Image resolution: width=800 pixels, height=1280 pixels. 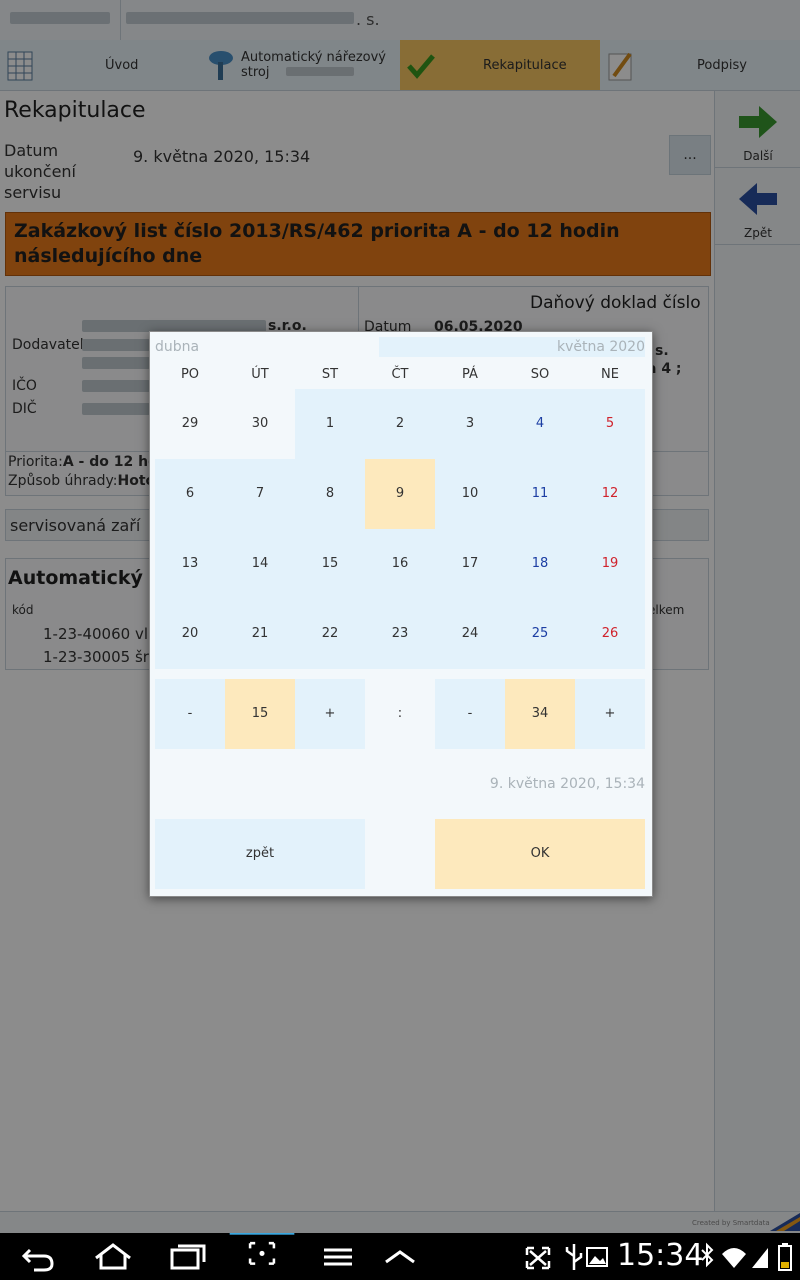 What do you see at coordinates (470, 634) in the screenshot?
I see `day-cell: 24` at bounding box center [470, 634].